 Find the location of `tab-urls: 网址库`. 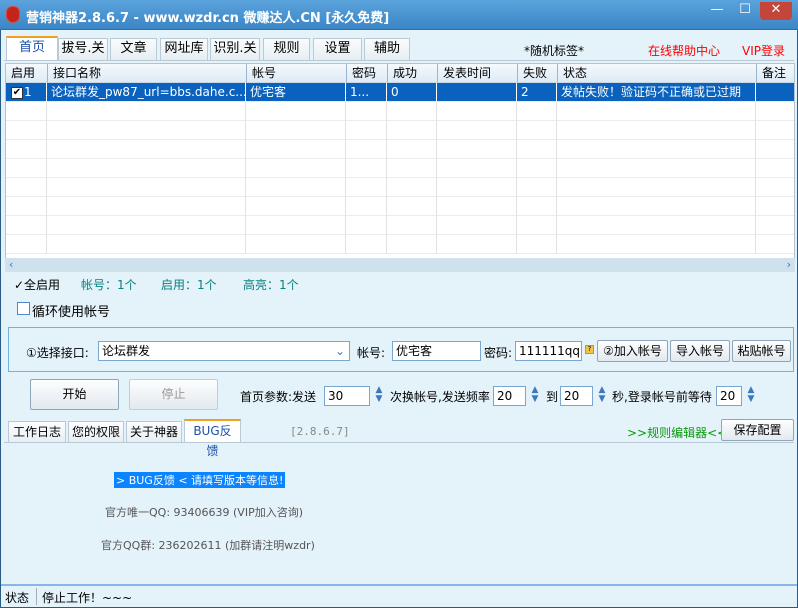

tab-urls: 网址库 is located at coordinates (184, 49).